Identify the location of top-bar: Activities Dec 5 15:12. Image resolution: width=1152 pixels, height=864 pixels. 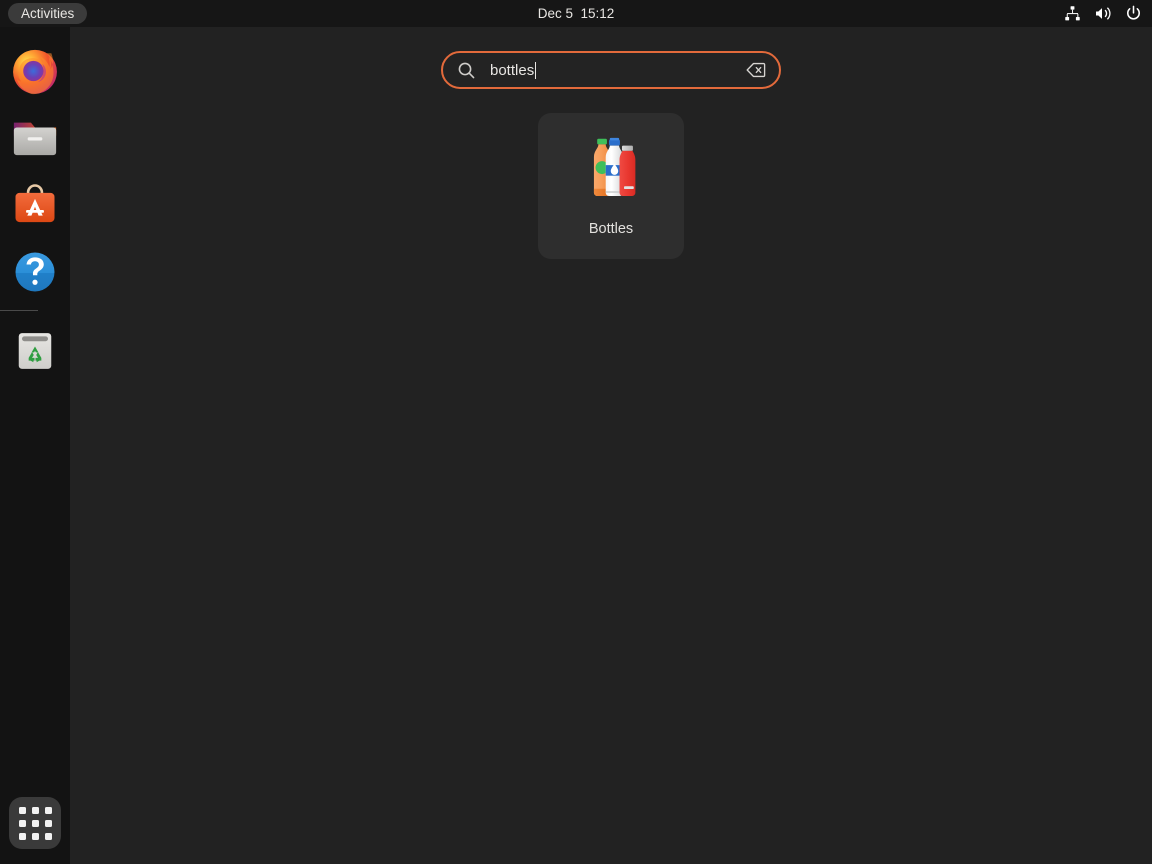
(576, 13).